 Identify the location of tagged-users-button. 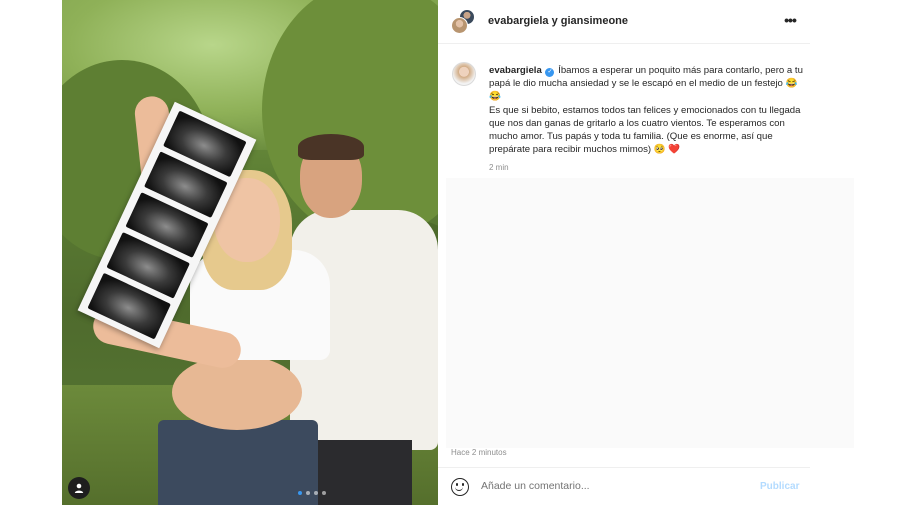
(79, 488).